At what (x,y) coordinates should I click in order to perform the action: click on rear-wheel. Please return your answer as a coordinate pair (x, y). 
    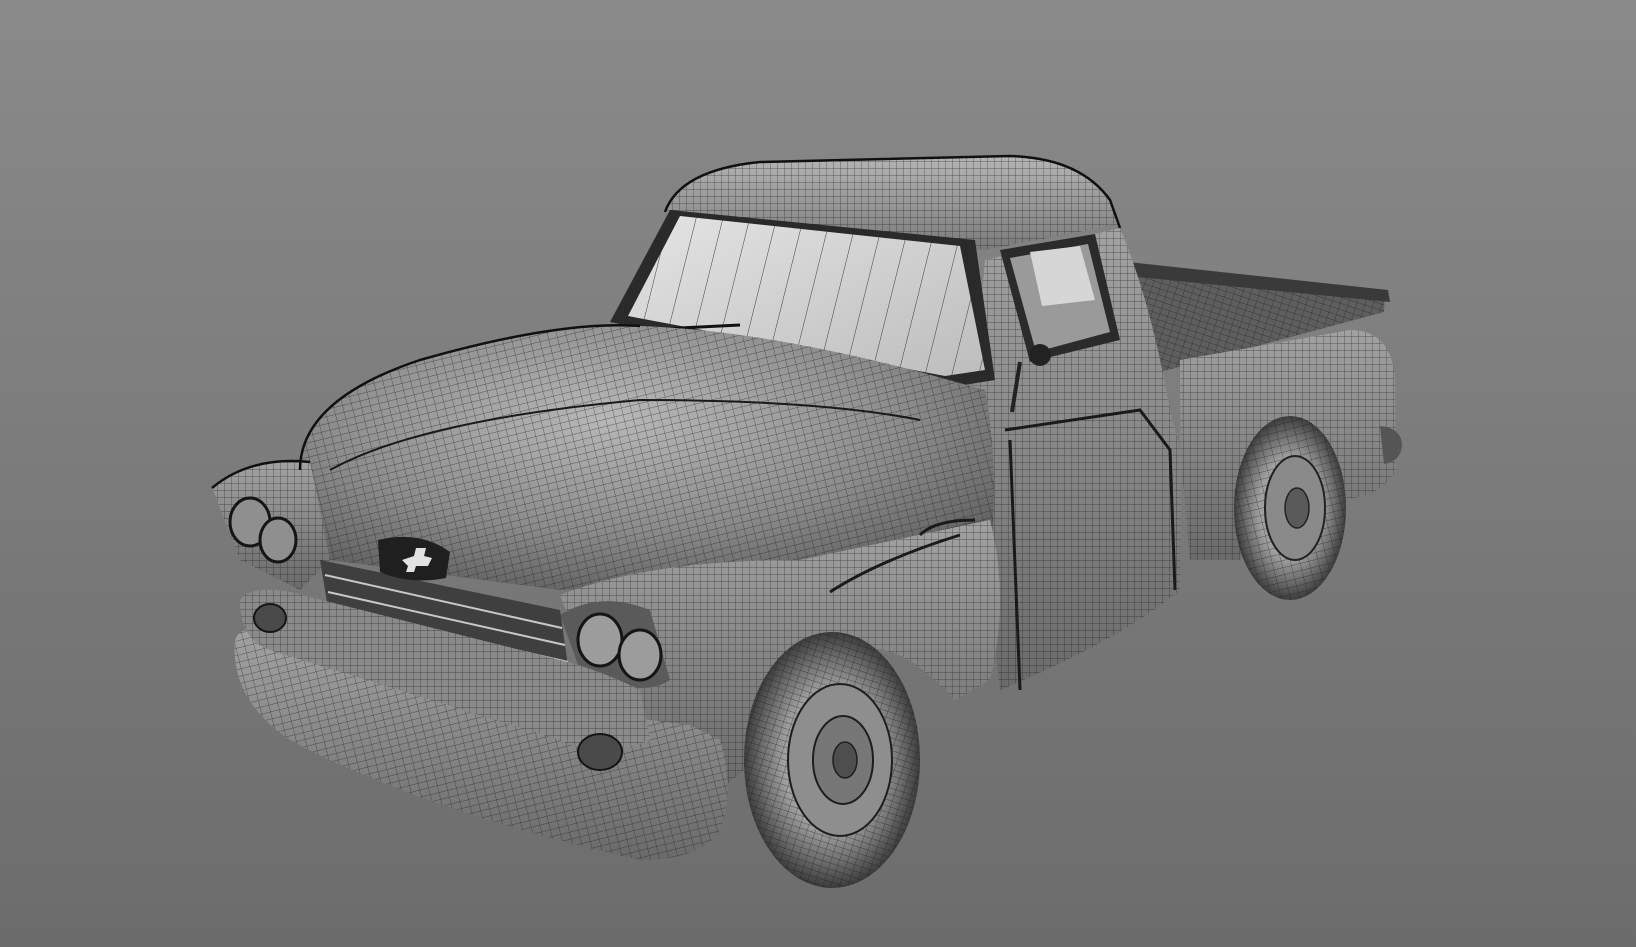
    Looking at the image, I should click on (1290, 508).